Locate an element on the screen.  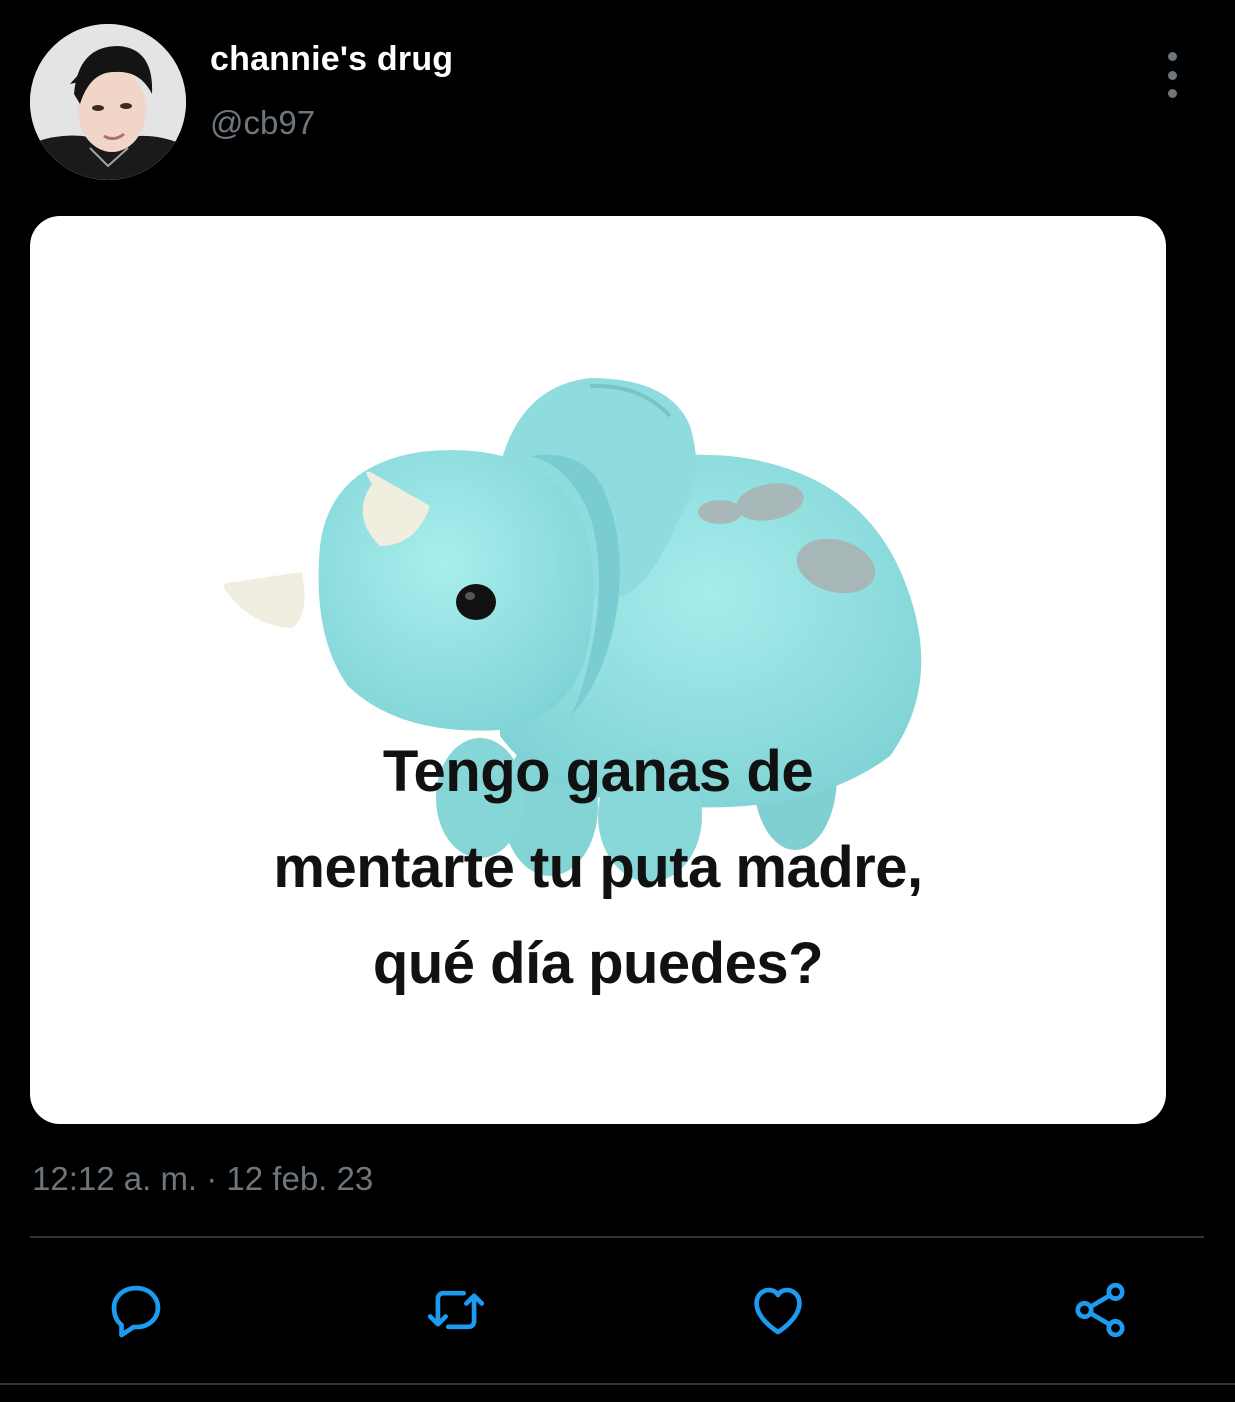
user-handle: @cb97 is located at coordinates (262, 123).